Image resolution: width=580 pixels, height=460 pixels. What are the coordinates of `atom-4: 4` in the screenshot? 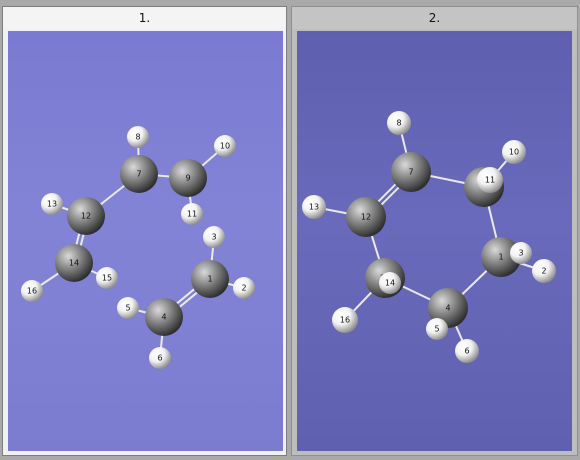 It's located at (164, 317).